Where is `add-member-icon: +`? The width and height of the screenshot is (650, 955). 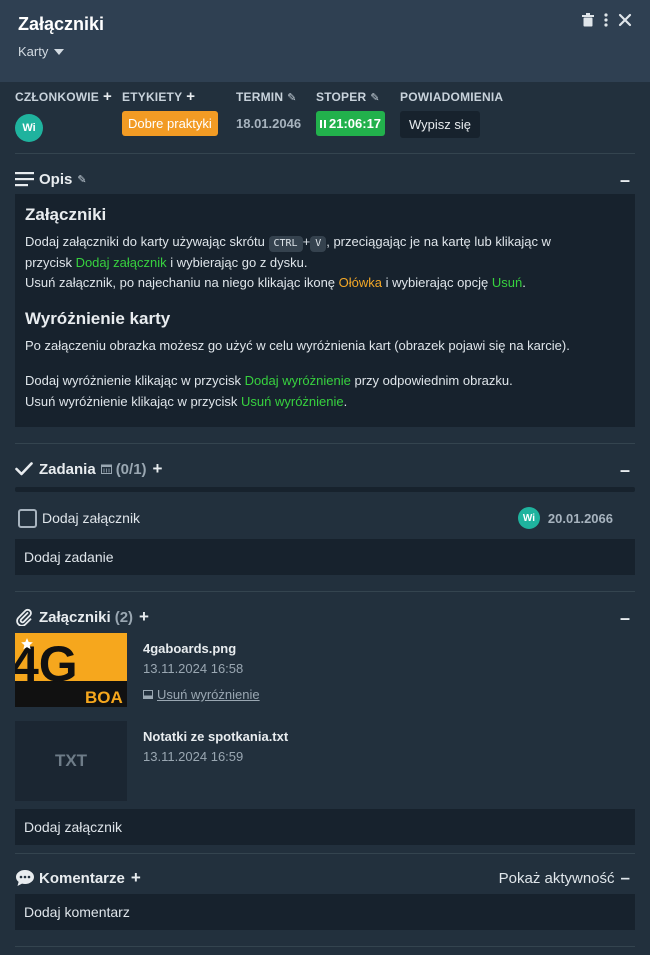 add-member-icon: + is located at coordinates (107, 96).